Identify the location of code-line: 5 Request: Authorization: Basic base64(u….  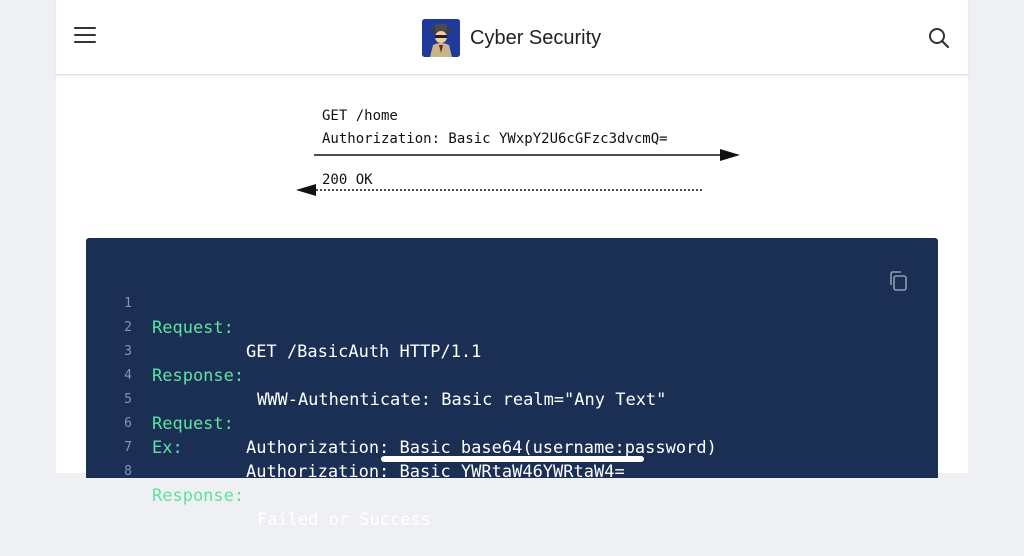
(486, 411).